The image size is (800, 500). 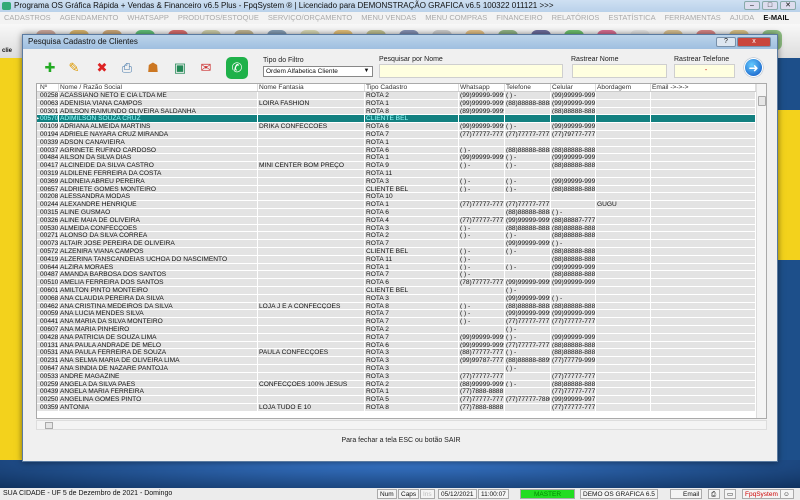 I want to click on menu-whatsapp: WHATSAPP, so click(x=148, y=18).